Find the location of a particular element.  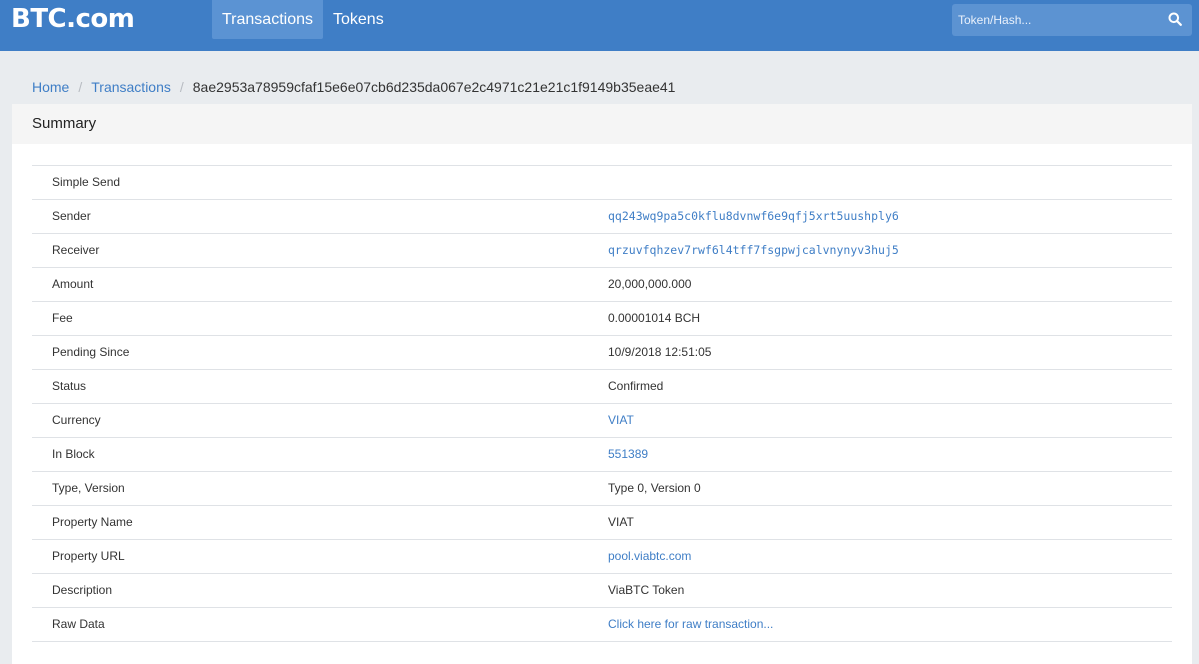

row-label: Status is located at coordinates (69, 386).